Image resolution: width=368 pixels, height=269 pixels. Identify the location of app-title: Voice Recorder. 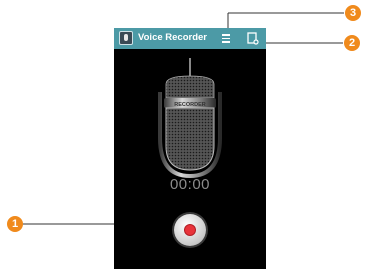
(172, 37).